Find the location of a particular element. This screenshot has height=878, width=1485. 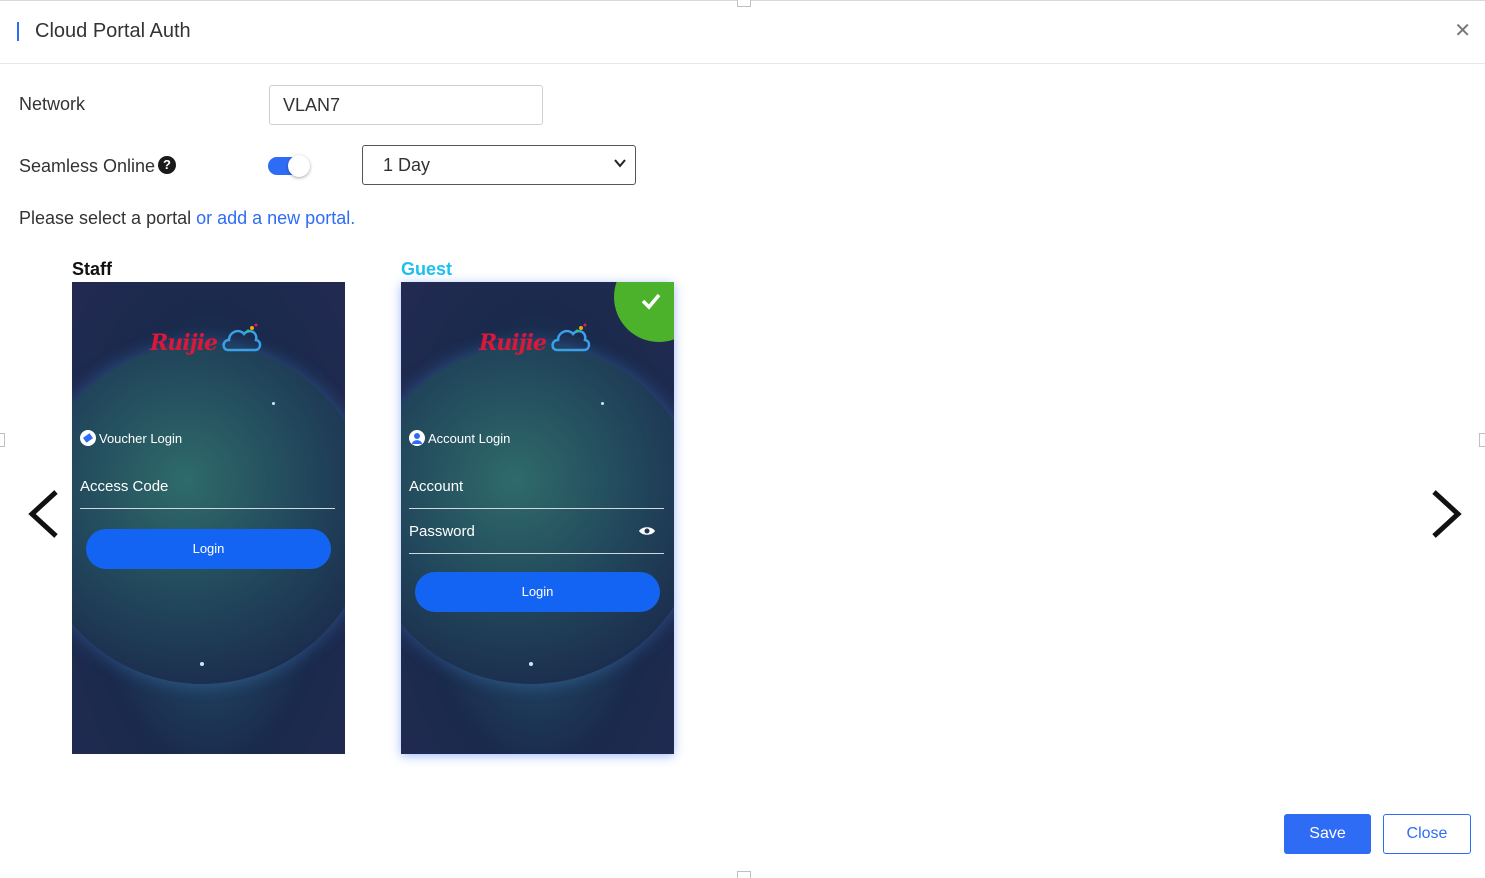

account-field: Account is located at coordinates (536, 493).